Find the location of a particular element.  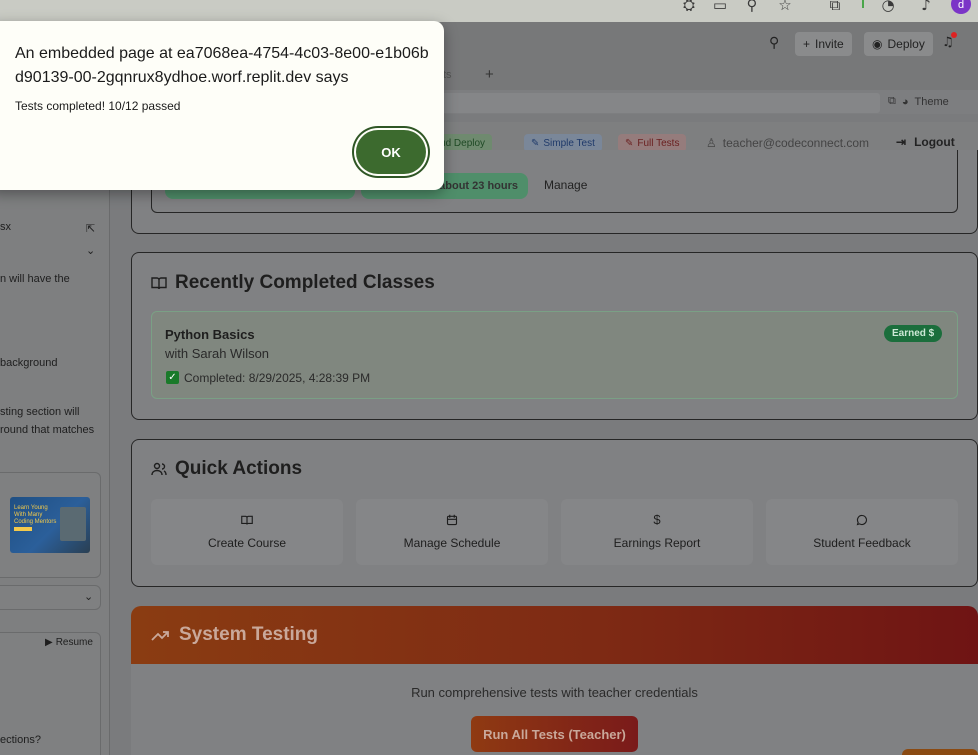

floating-button-edge is located at coordinates (940, 752).